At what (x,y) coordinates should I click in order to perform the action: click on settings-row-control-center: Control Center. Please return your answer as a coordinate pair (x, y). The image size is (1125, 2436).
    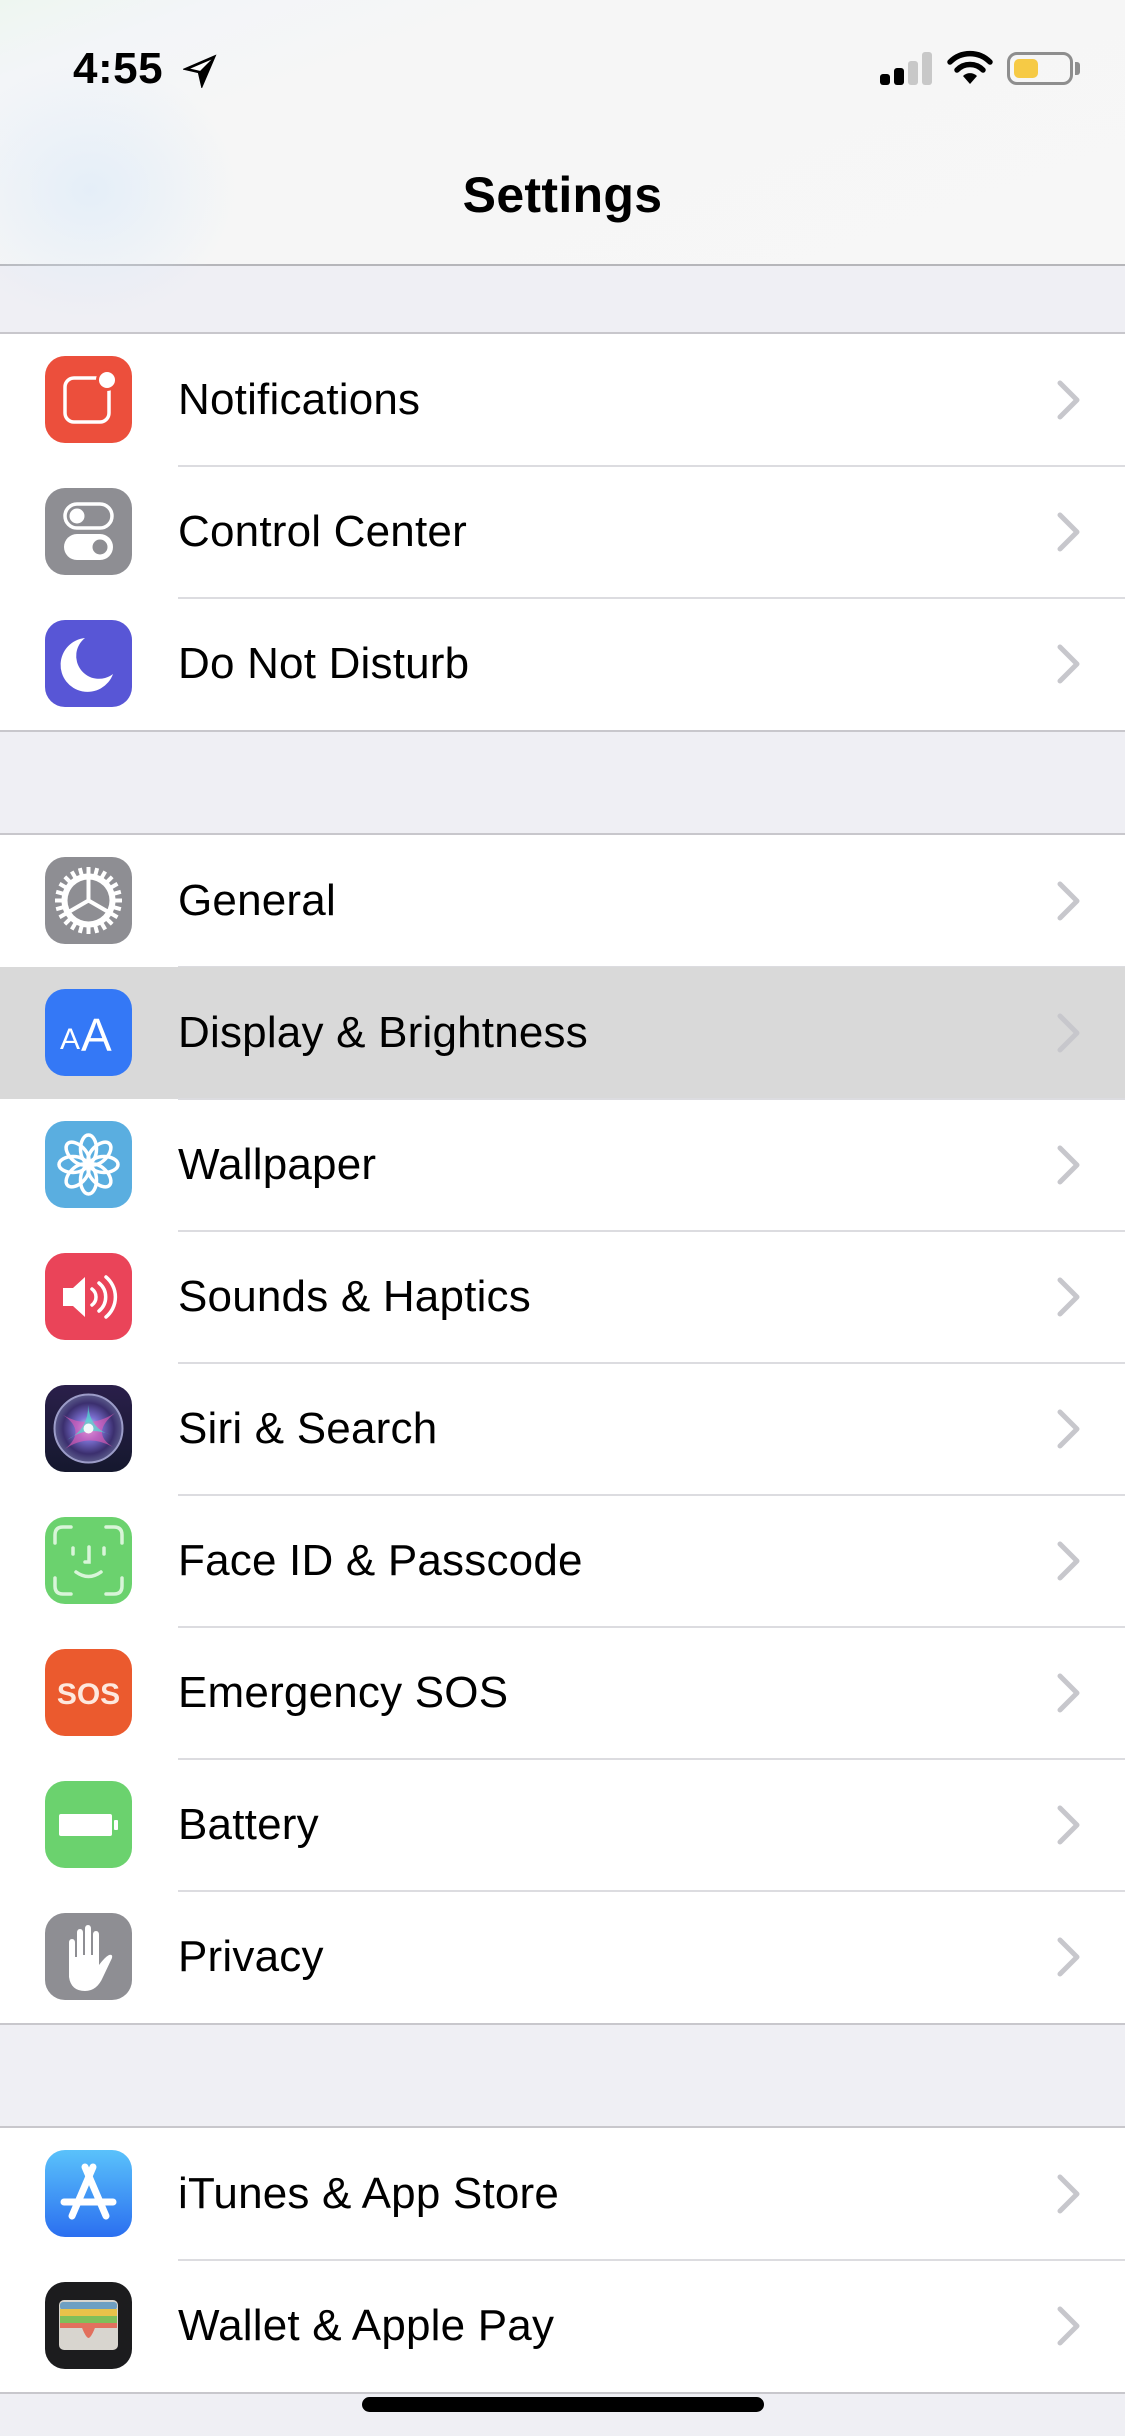
    Looking at the image, I should click on (562, 532).